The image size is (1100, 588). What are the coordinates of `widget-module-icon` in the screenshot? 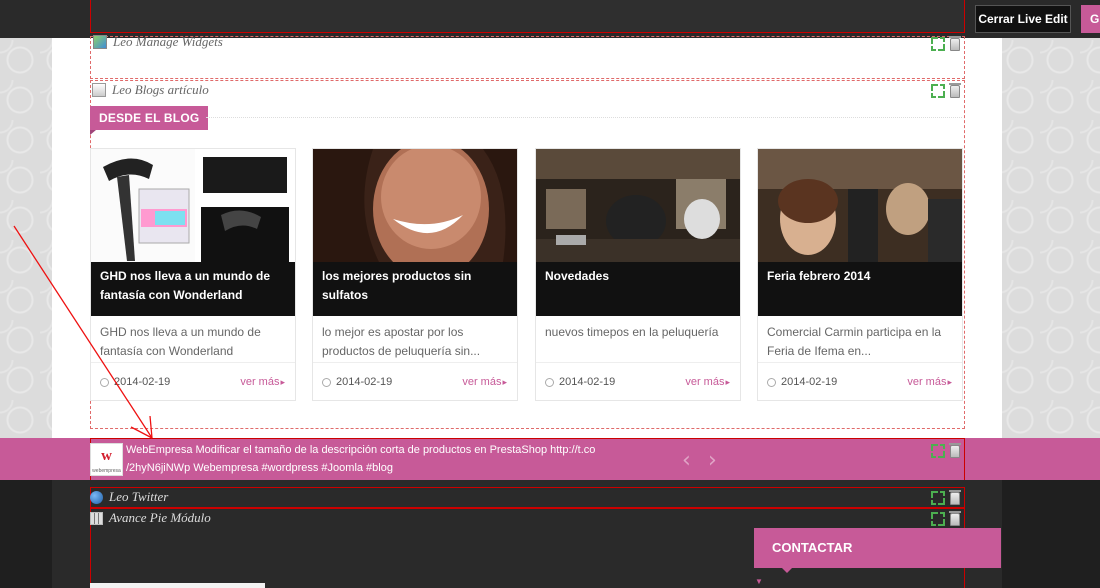 It's located at (100, 42).